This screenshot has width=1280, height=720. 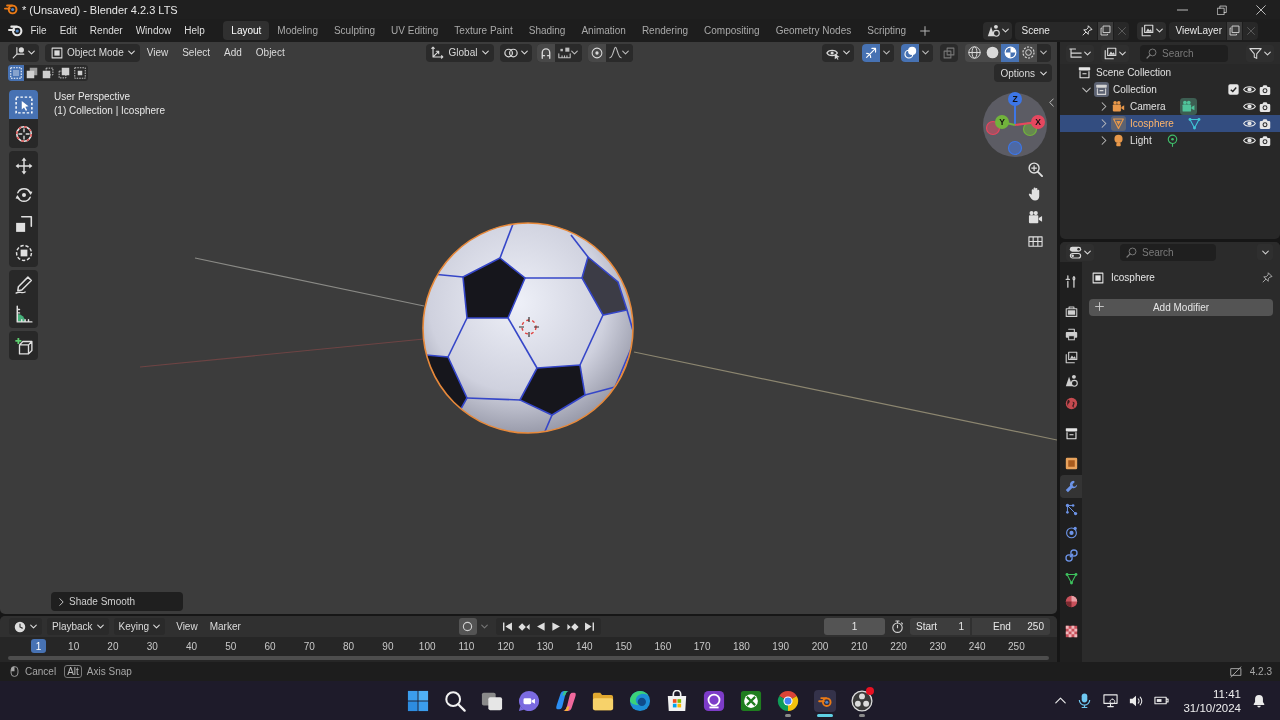 I want to click on windows-logo-icon, so click(x=418, y=700).